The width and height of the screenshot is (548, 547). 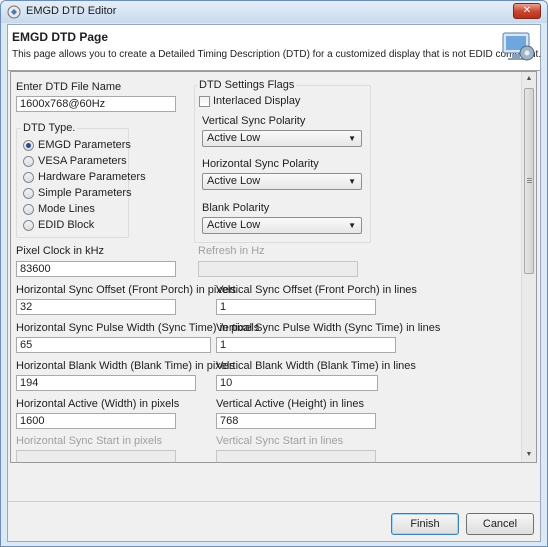 I want to click on wizard-banner-icon, so click(x=518, y=47).